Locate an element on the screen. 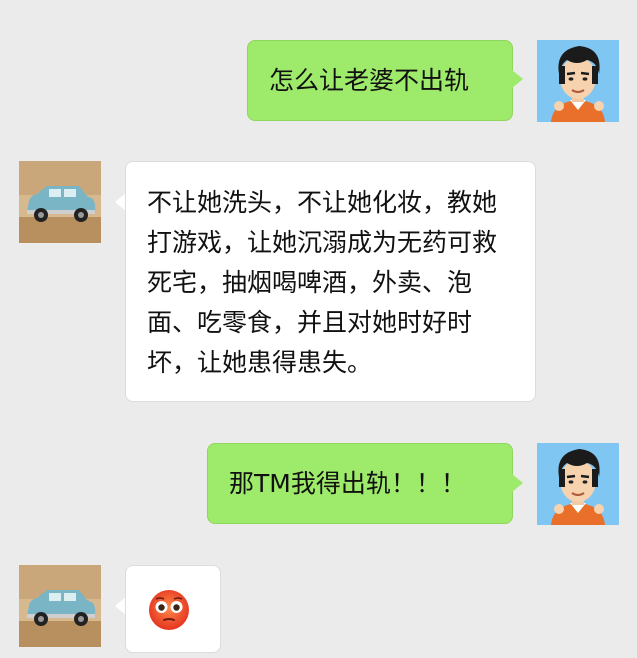  message-bubble-outgoing: 那TM我得出轨！！！ is located at coordinates (360, 483).